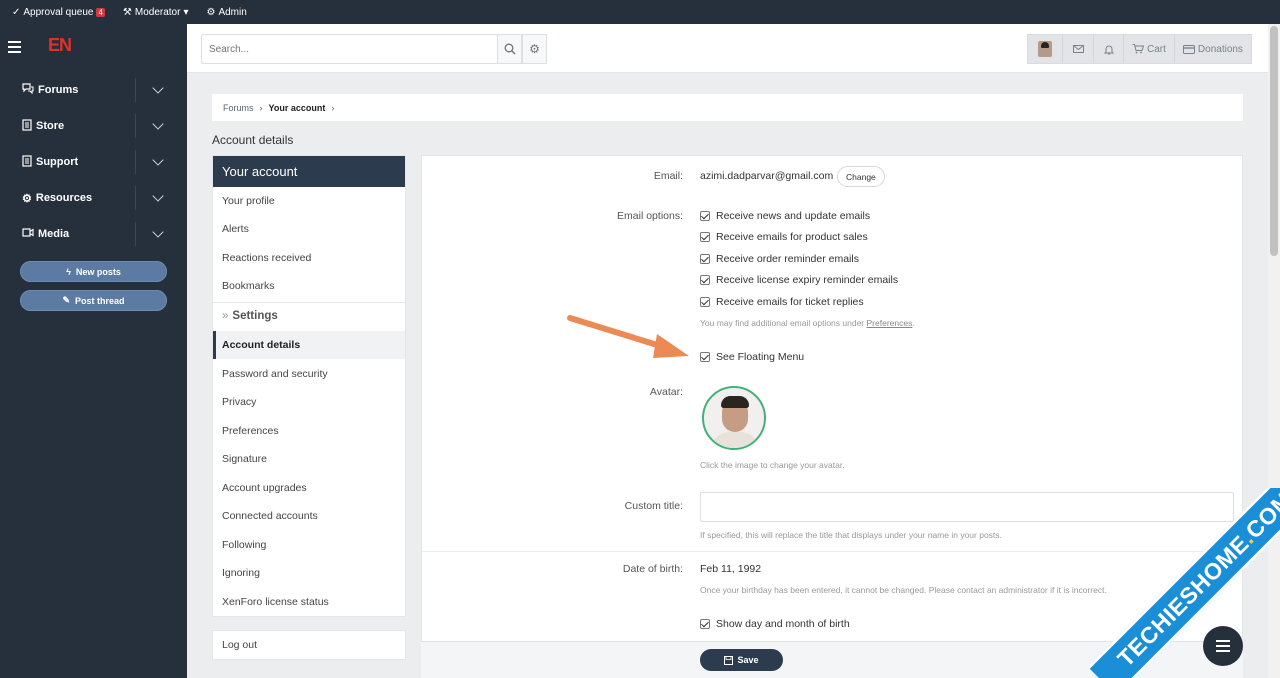 Image resolution: width=1280 pixels, height=678 pixels. I want to click on search-input, so click(349, 49).